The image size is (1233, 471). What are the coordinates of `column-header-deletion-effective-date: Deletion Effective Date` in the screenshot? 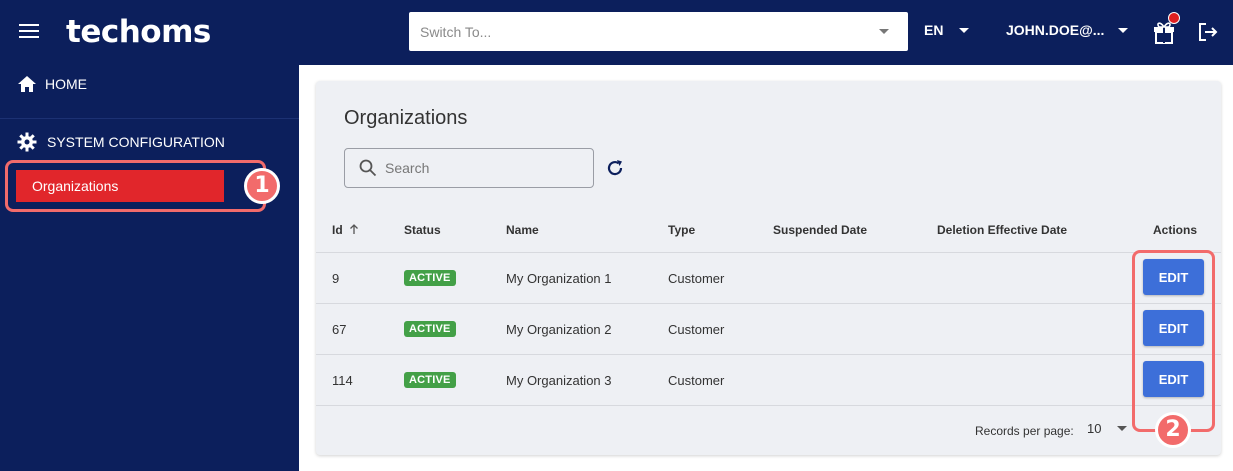 It's located at (1002, 230).